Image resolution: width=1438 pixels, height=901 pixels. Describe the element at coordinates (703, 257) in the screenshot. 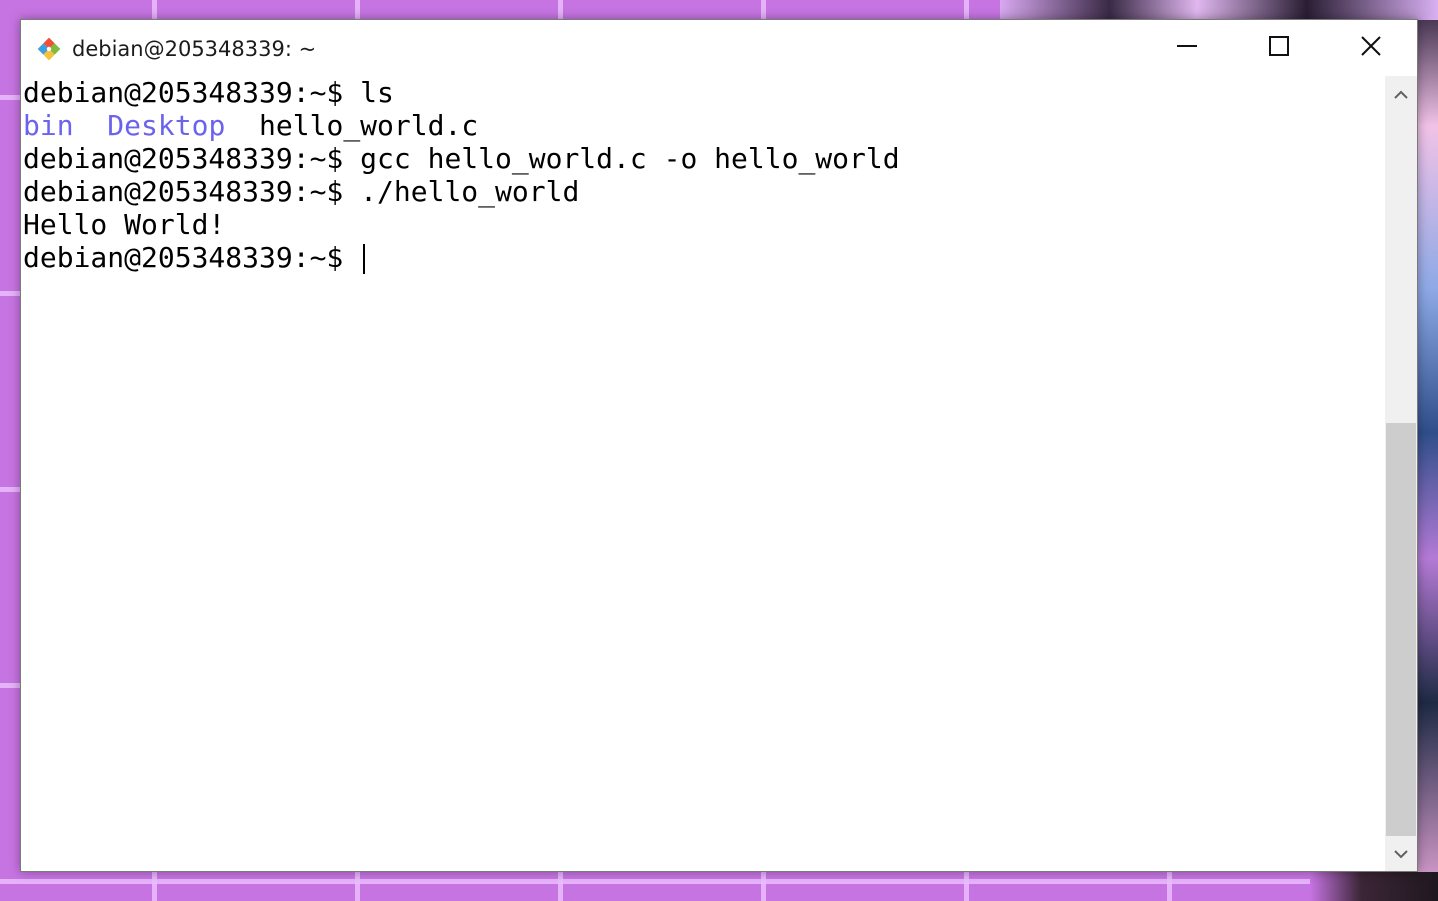

I see `terminal-line: debian@205348339:~$` at that location.